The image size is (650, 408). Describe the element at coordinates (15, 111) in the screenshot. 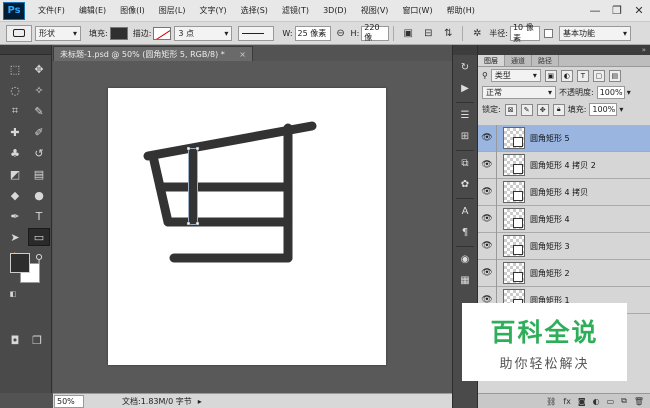

I see `crop-tool-icon: ⌗` at that location.